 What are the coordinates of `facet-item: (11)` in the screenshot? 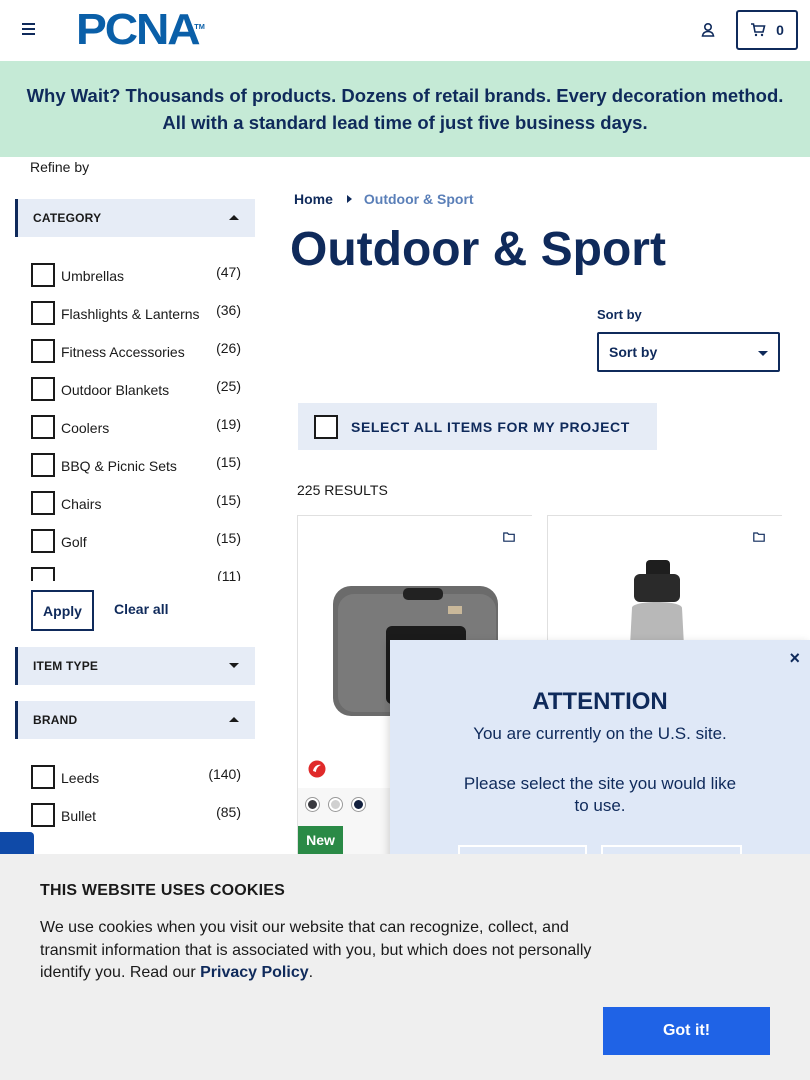 It's located at (138, 574).